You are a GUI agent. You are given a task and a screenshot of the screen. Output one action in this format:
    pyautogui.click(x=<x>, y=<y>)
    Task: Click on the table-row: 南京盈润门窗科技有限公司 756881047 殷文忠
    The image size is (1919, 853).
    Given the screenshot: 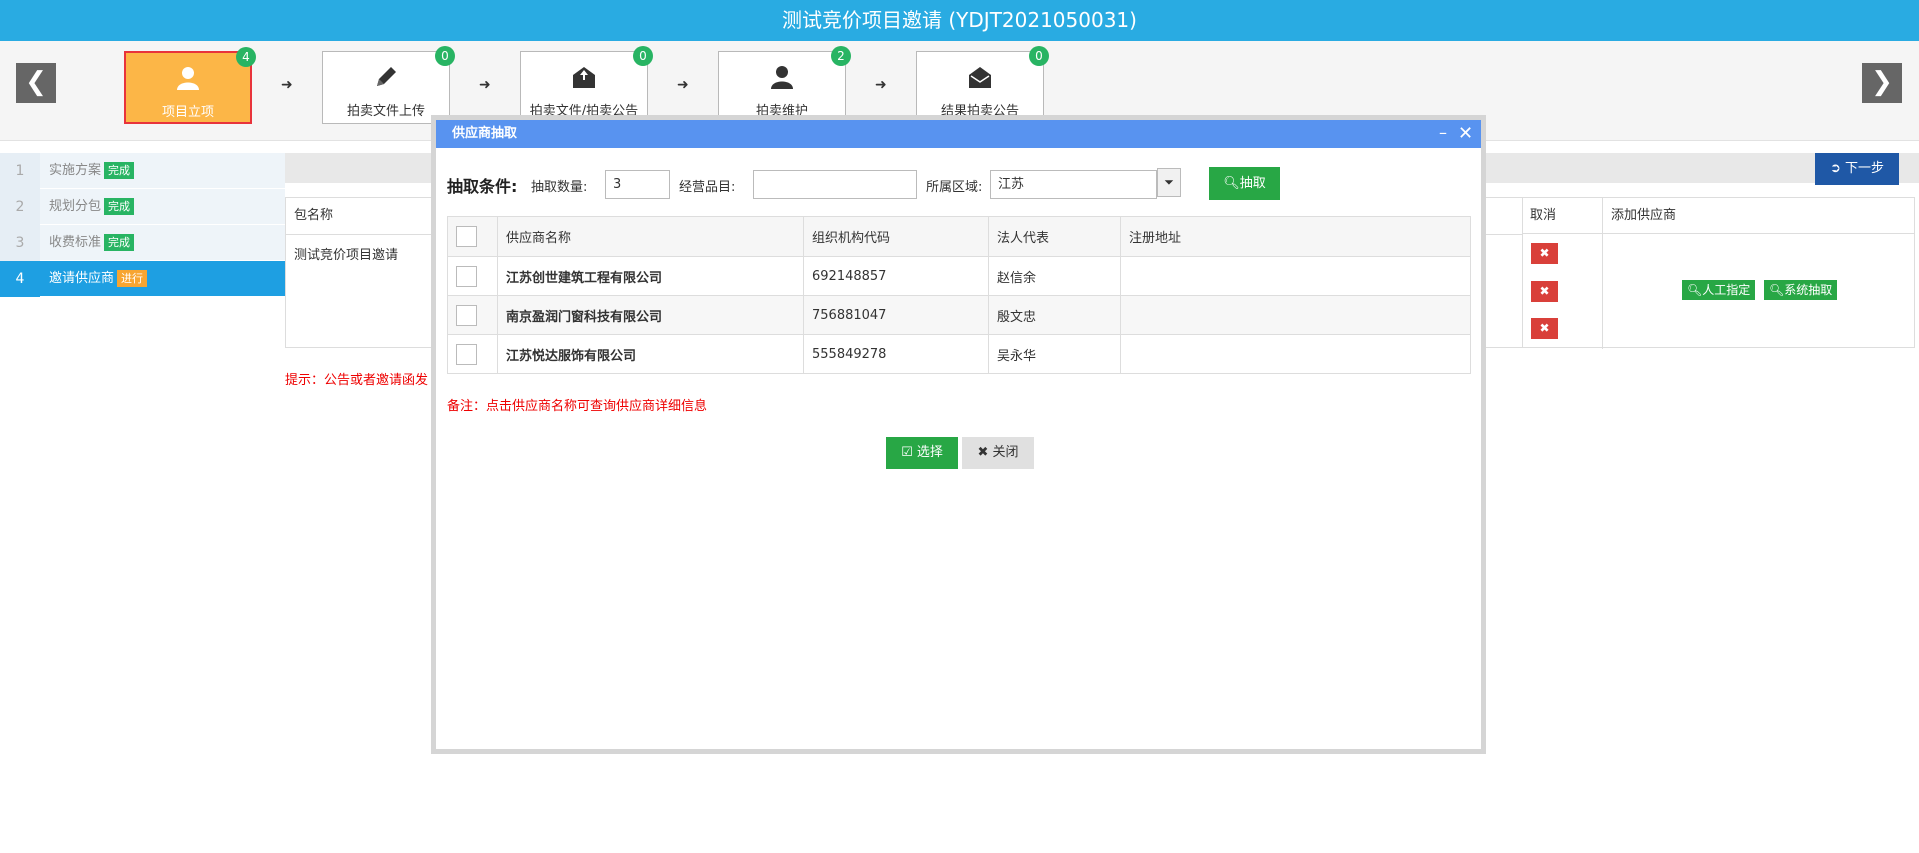 What is the action you would take?
    pyautogui.click(x=959, y=315)
    